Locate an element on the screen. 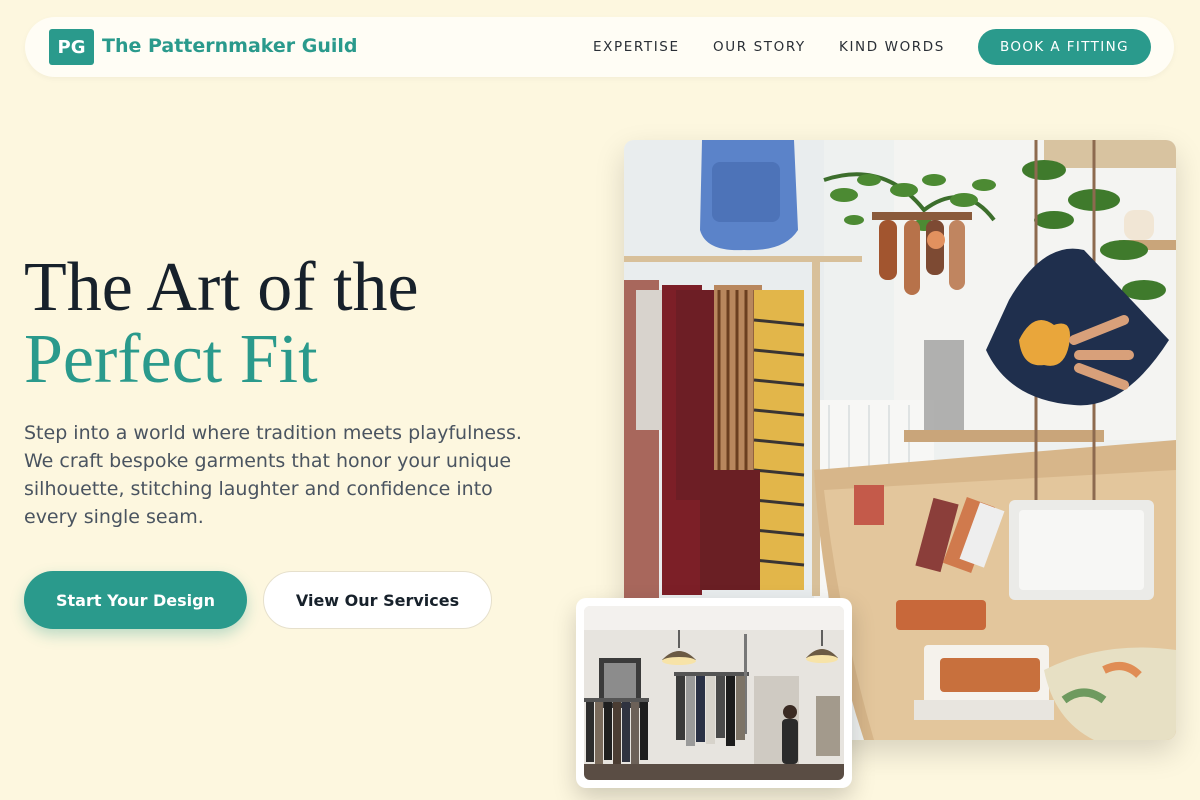 This screenshot has height=800, width=1200. nav-link-expertise: EXPERTISE is located at coordinates (636, 47).